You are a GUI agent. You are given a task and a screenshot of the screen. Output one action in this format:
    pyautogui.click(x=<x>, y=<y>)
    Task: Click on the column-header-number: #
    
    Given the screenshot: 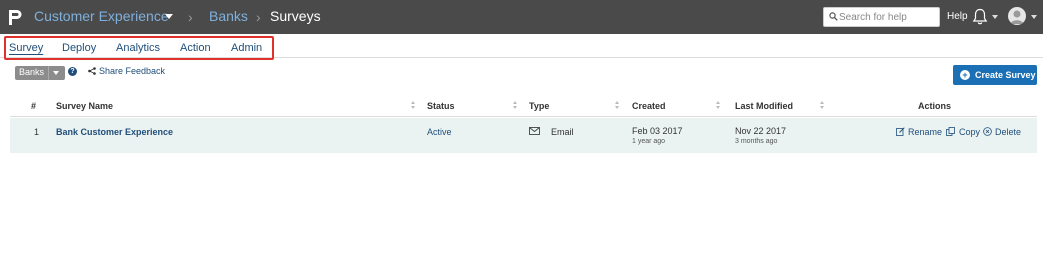 What is the action you would take?
    pyautogui.click(x=33, y=106)
    